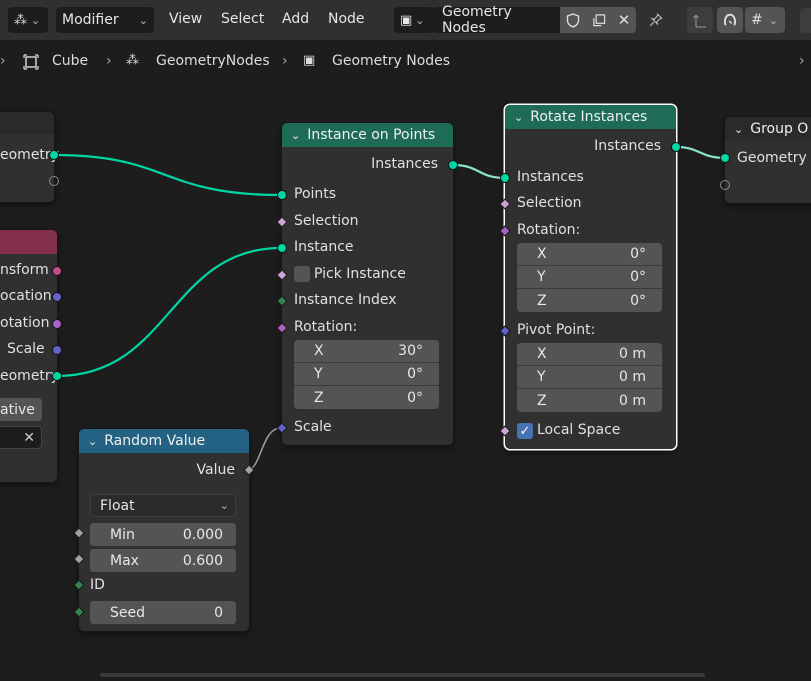 This screenshot has width=811, height=681. I want to click on close-icon: ✕, so click(29, 437).